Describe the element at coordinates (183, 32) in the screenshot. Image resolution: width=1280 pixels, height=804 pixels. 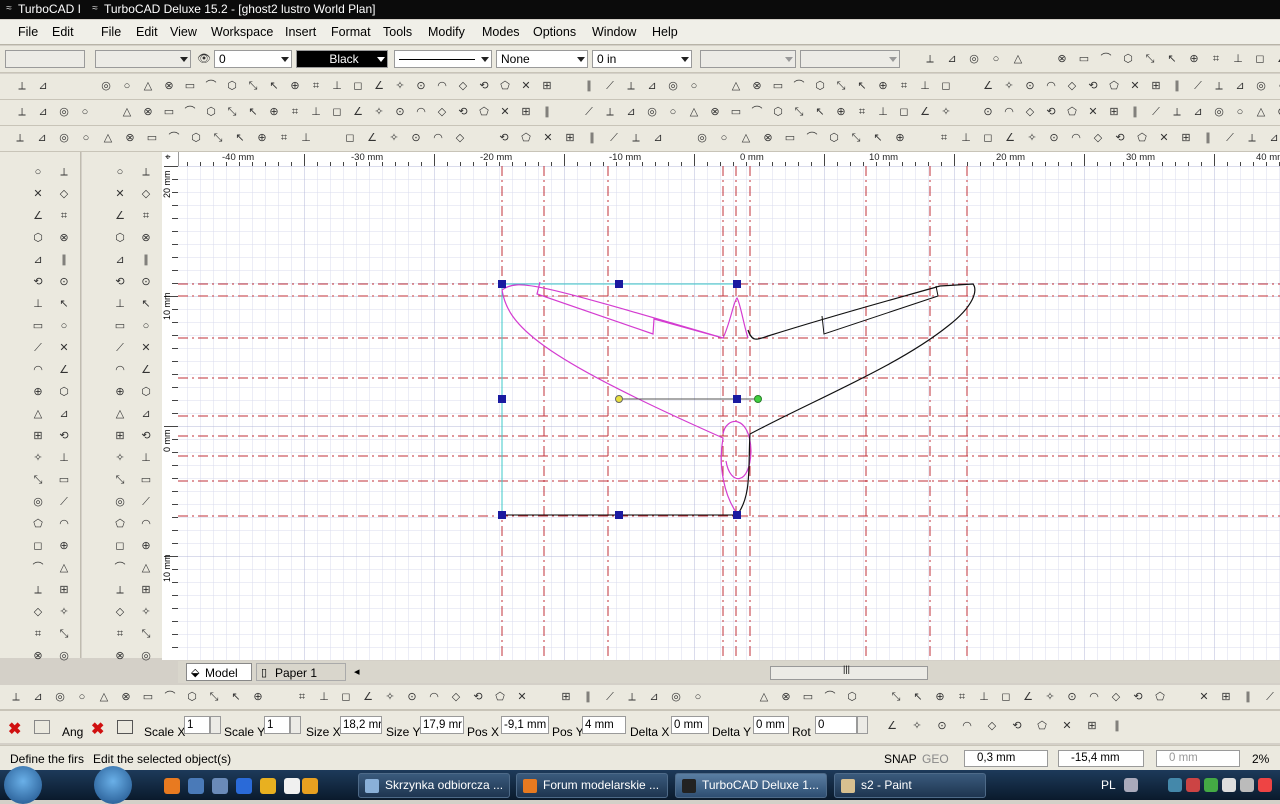
I see `menu-view: View` at that location.